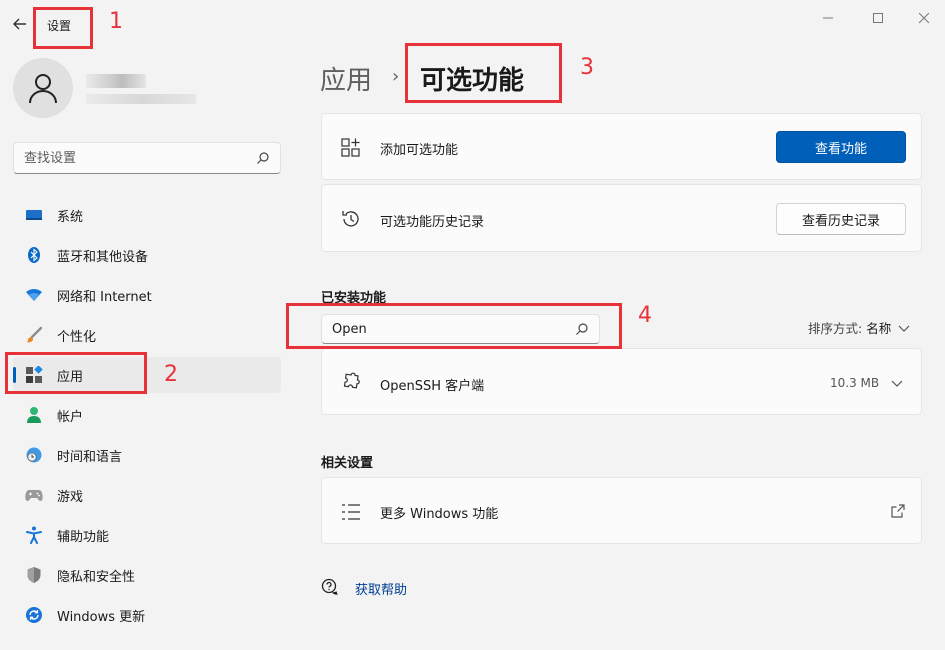  I want to click on external-link-icon, so click(898, 511).